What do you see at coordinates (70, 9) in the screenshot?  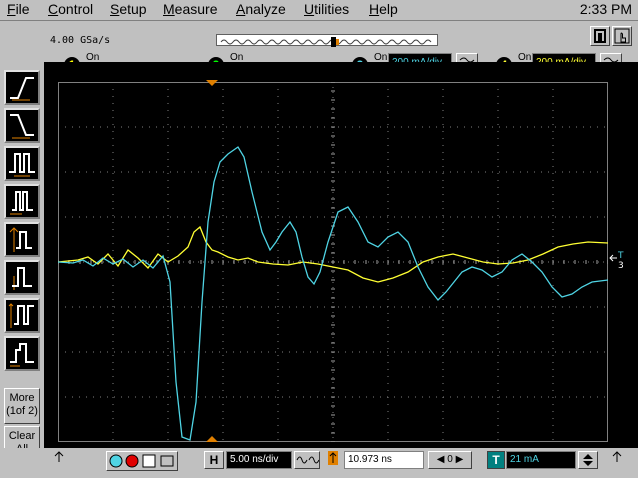 I see `menu-control: Control` at bounding box center [70, 9].